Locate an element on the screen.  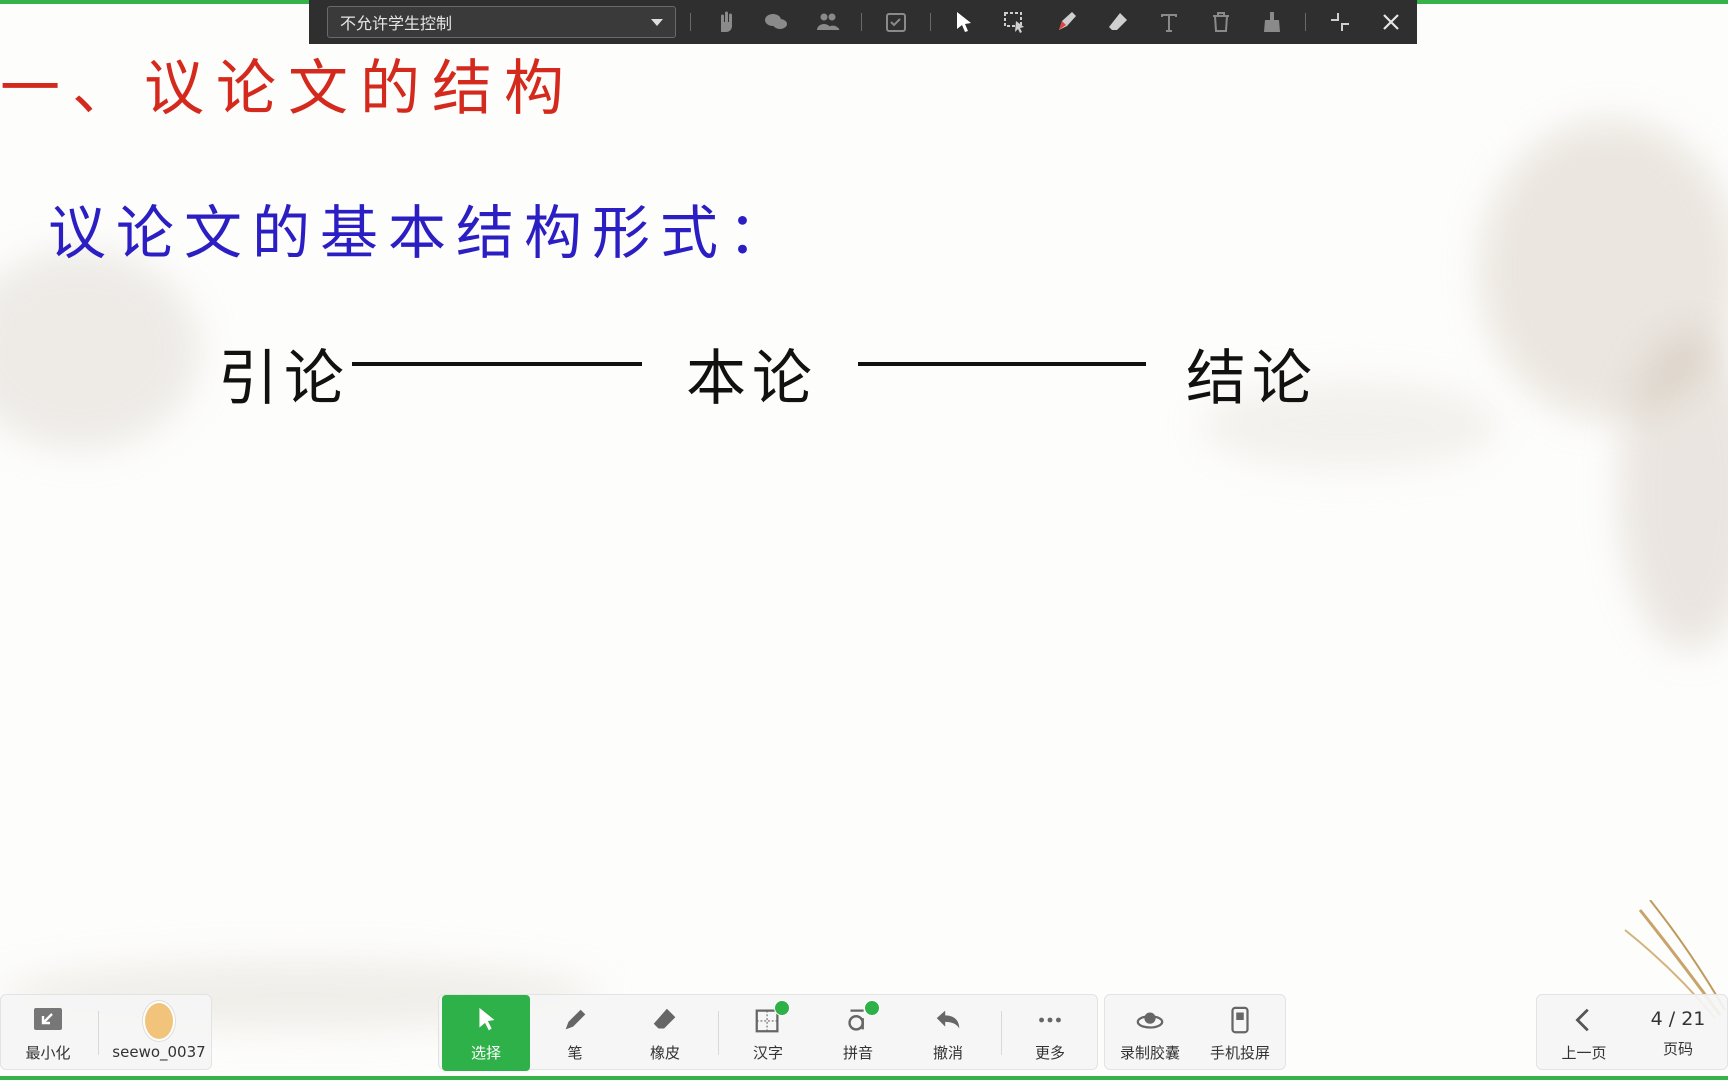
hanzi-label: 汉字 is located at coordinates (767, 1052).